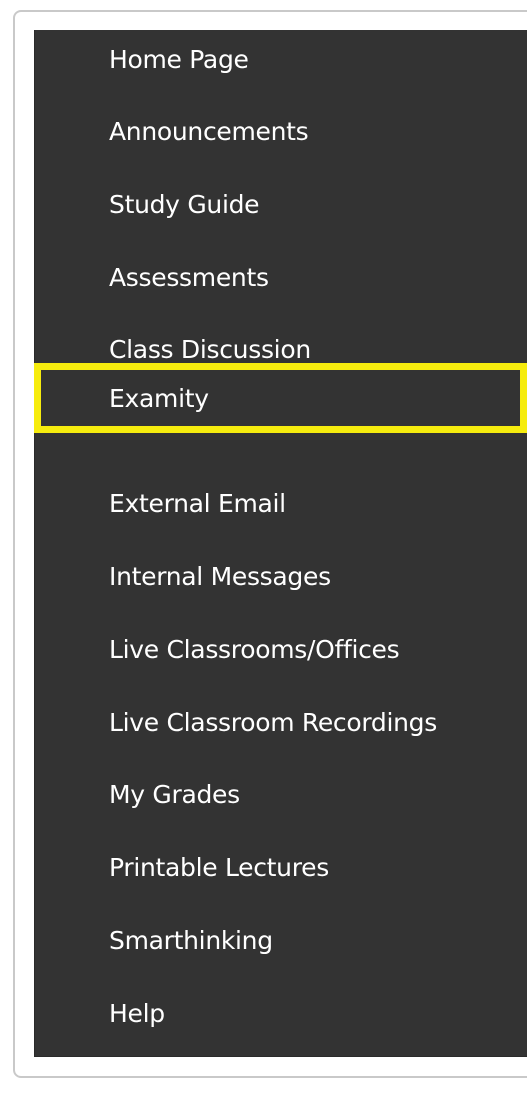 The image size is (527, 1093). I want to click on nav-item-printable-lectures: Printable Lectures, so click(219, 868).